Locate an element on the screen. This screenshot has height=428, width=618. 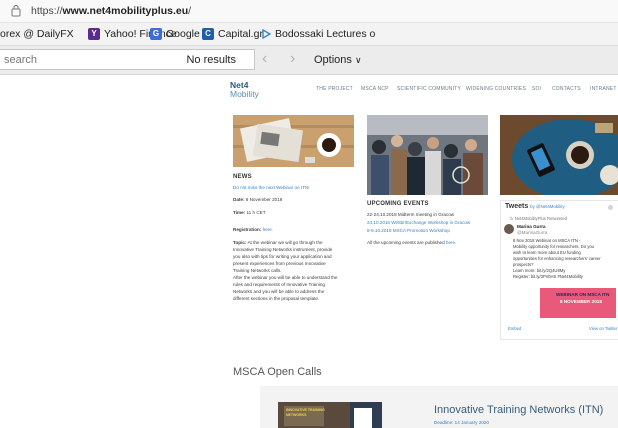
capital-icon: C is located at coordinates (208, 34).